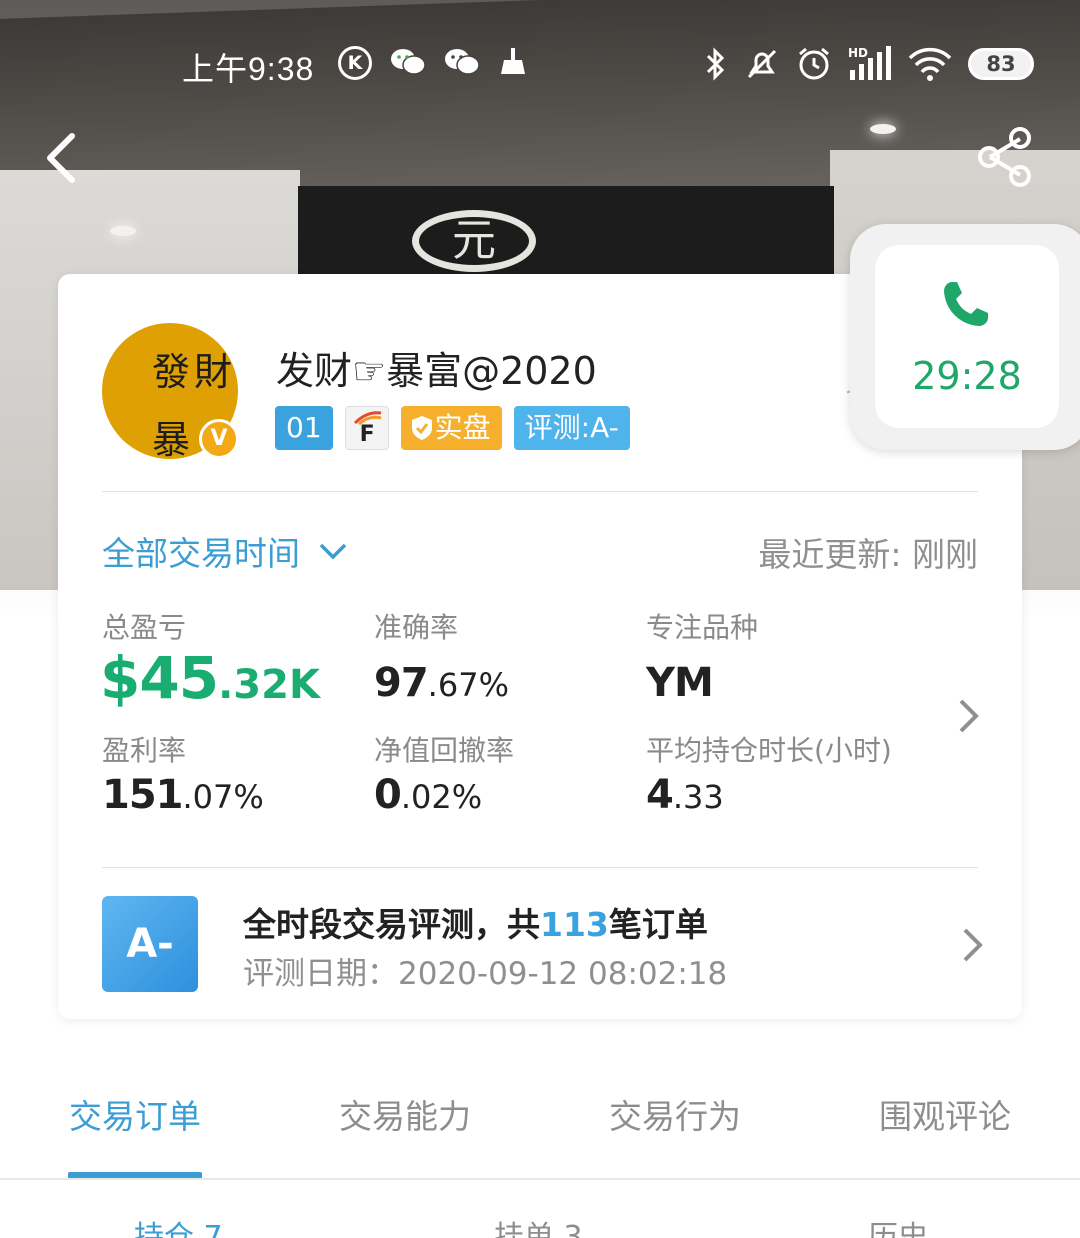 The image size is (1080, 1238). Describe the element at coordinates (566, 231) in the screenshot. I see `sign-panel` at that location.